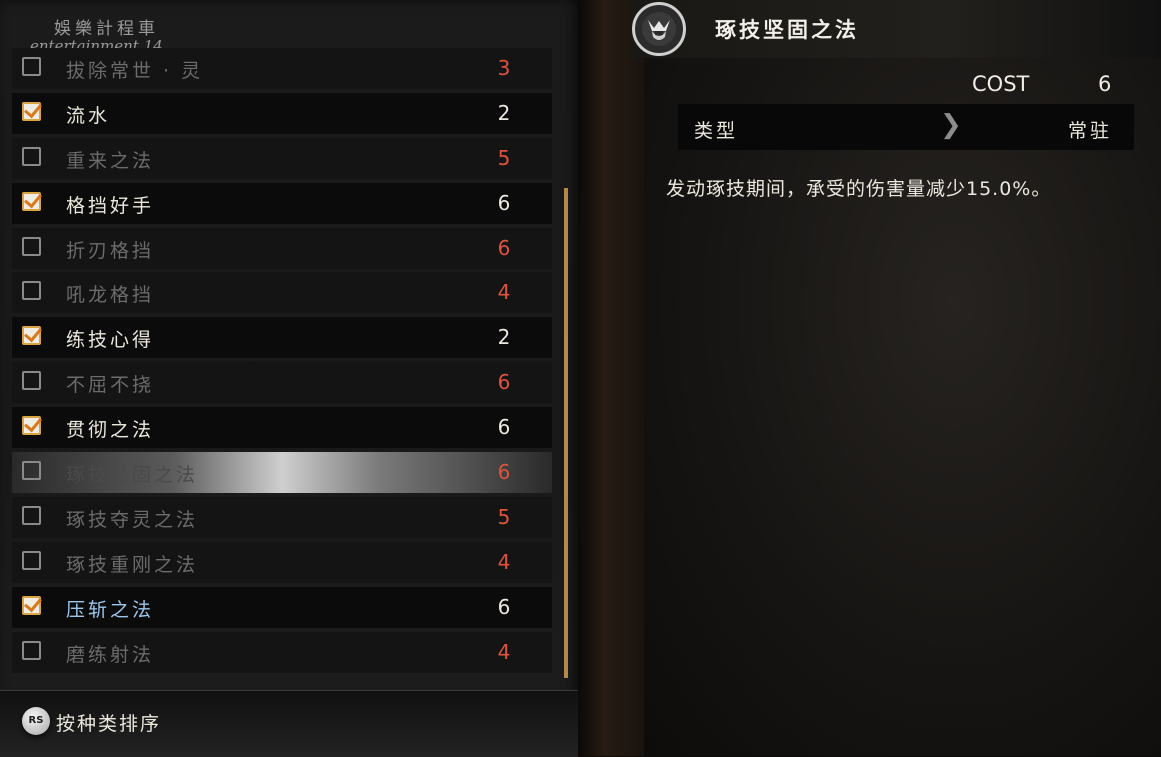 Image resolution: width=1161 pixels, height=757 pixels. I want to click on skill-name: 拔除常世 · 灵, so click(135, 71).